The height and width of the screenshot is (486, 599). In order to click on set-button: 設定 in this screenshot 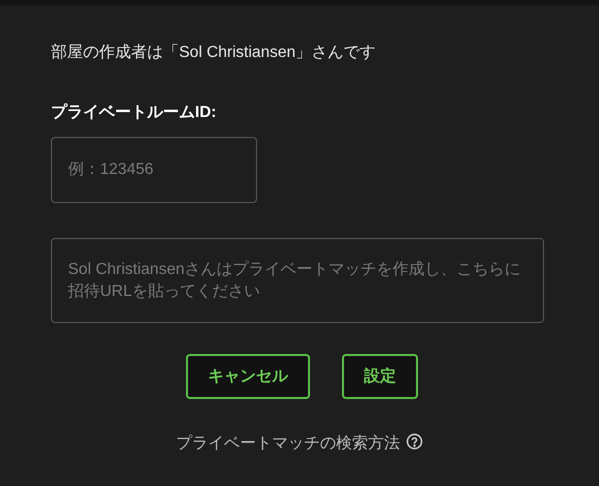, I will do `click(380, 376)`.